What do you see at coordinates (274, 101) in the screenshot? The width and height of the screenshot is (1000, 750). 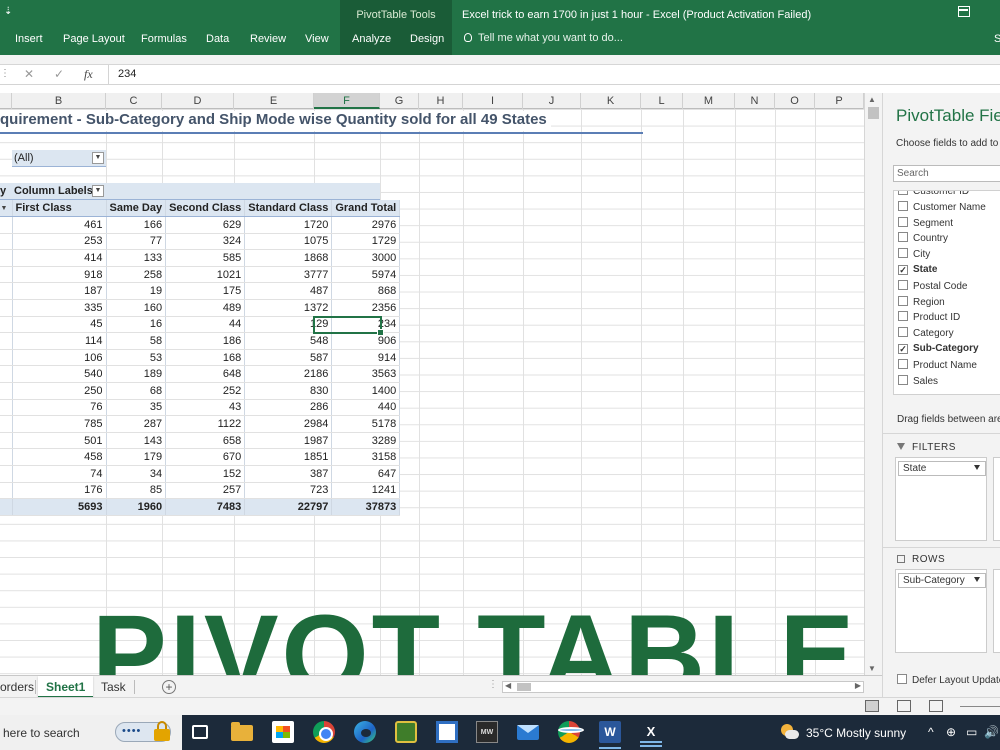 I see `column-header: E` at bounding box center [274, 101].